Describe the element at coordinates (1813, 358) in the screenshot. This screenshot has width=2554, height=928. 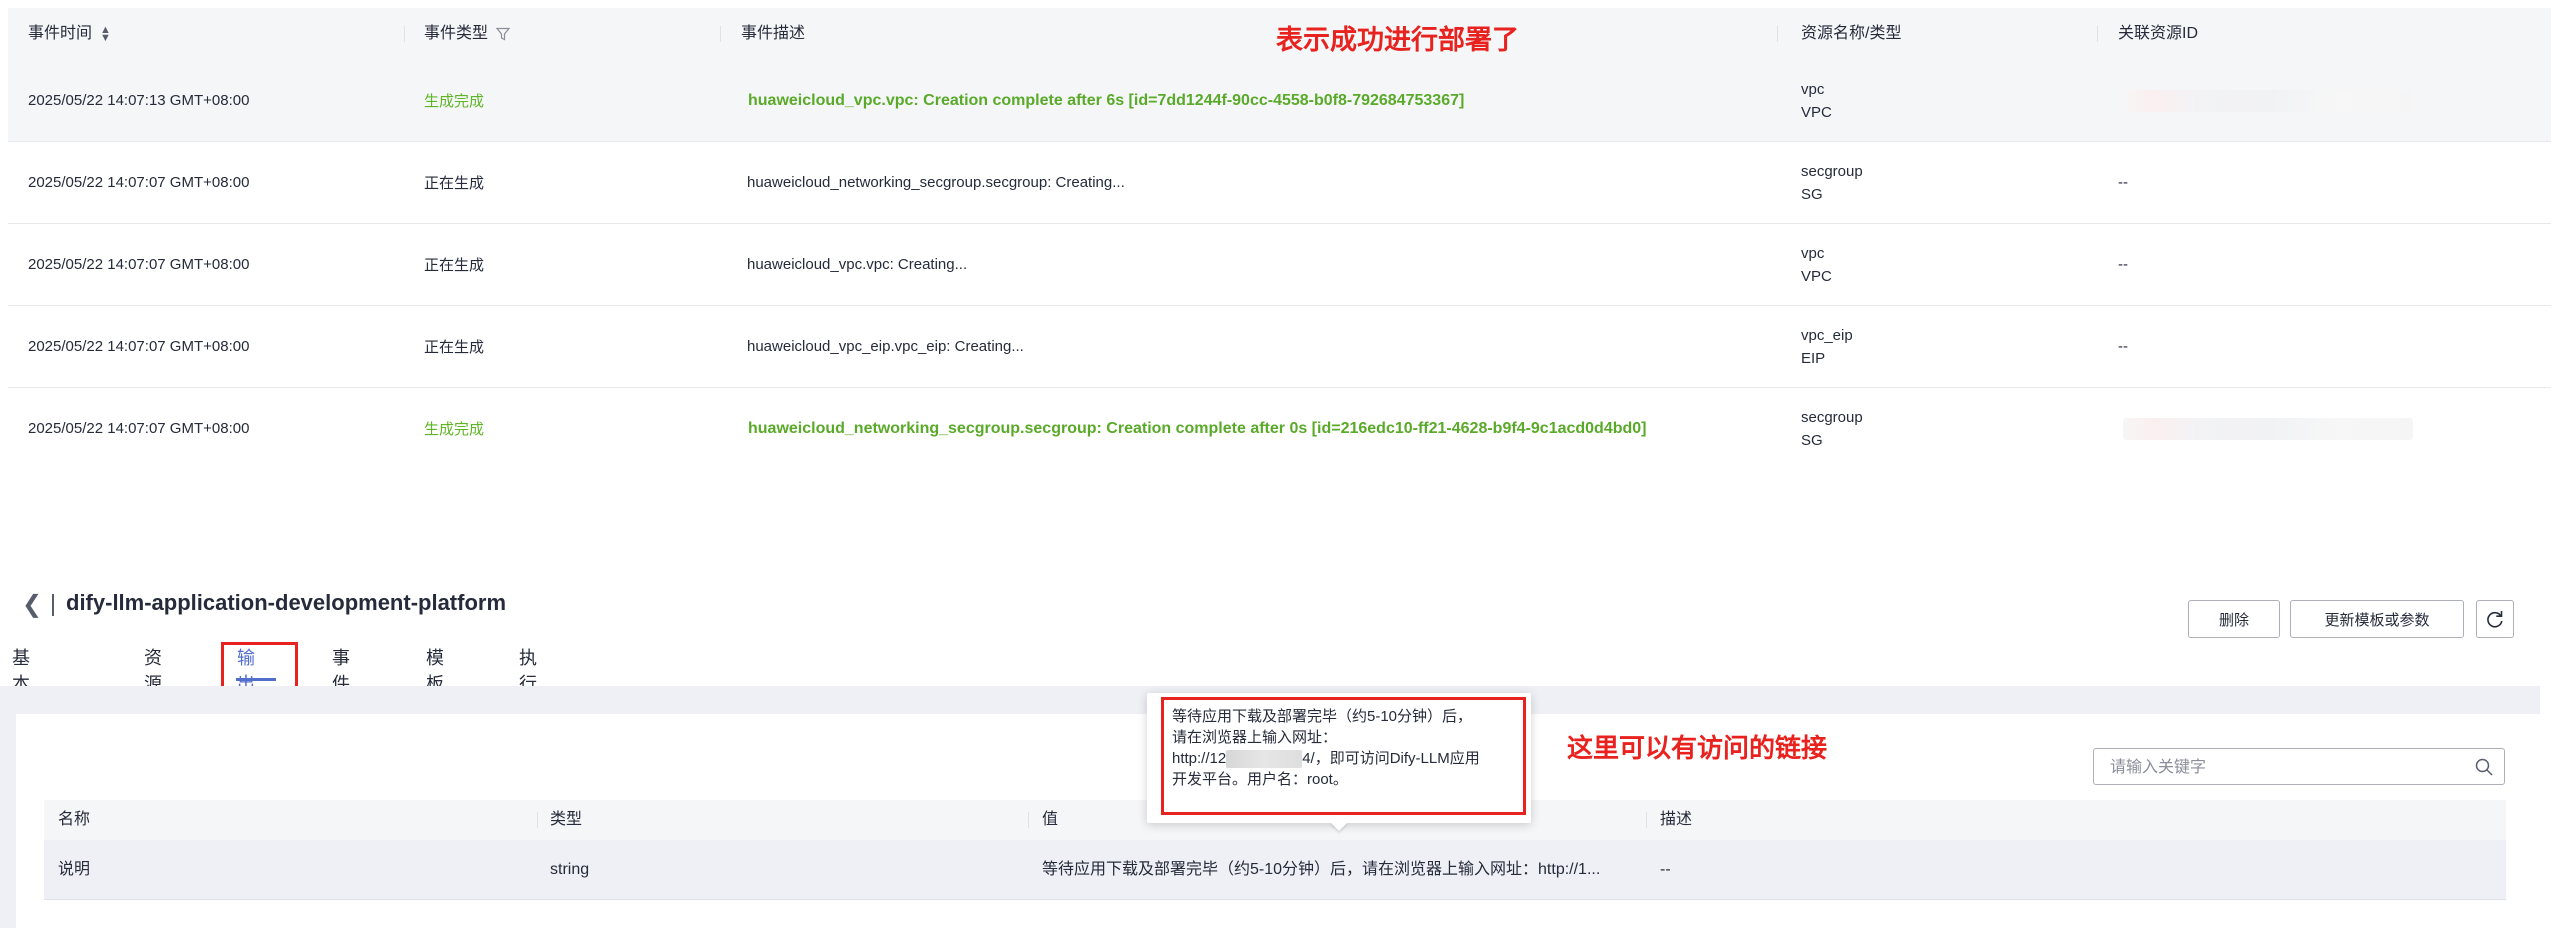
I see `resource-type: EIP` at that location.